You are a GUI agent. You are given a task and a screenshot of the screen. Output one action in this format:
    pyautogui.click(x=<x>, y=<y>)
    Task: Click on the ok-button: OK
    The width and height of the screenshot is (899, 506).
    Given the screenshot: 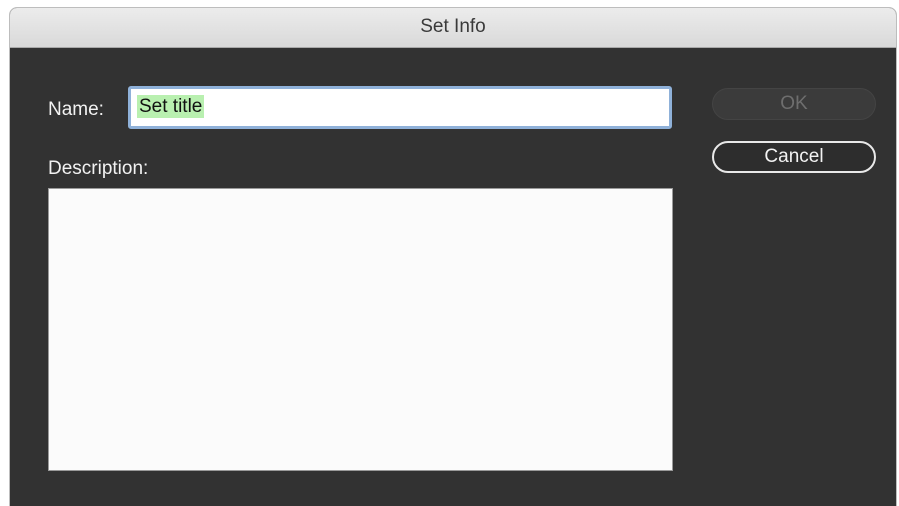 What is the action you would take?
    pyautogui.click(x=794, y=104)
    